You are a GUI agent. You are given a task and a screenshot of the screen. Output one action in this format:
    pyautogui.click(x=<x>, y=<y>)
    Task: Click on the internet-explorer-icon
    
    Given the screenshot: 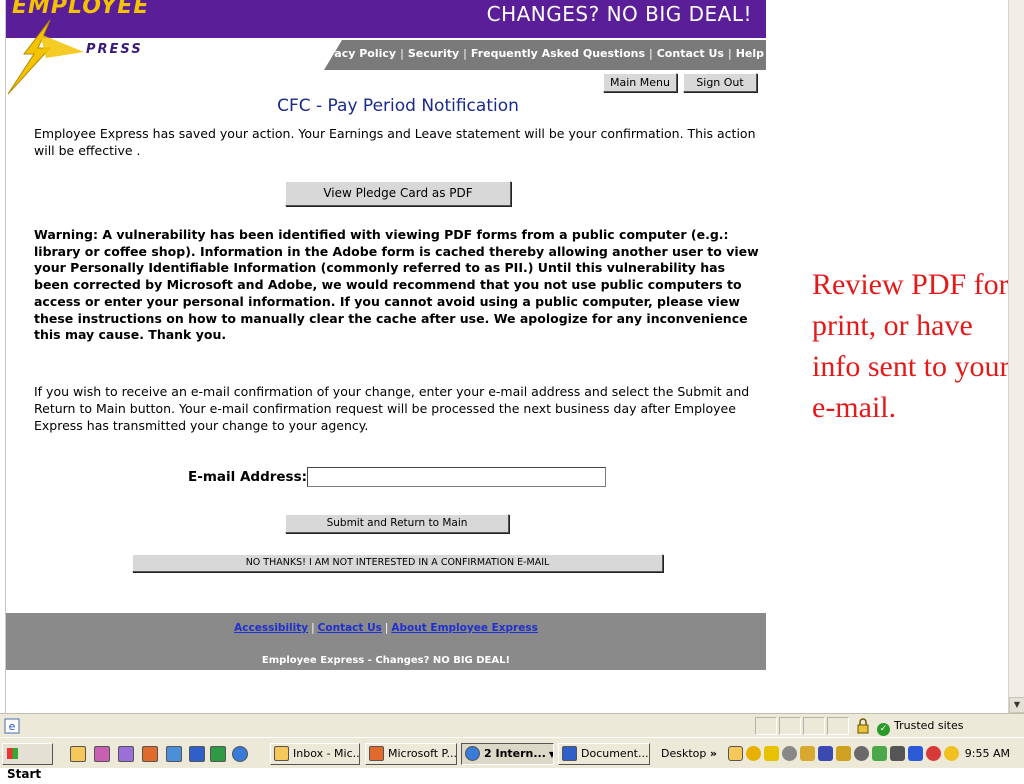 What is the action you would take?
    pyautogui.click(x=472, y=753)
    